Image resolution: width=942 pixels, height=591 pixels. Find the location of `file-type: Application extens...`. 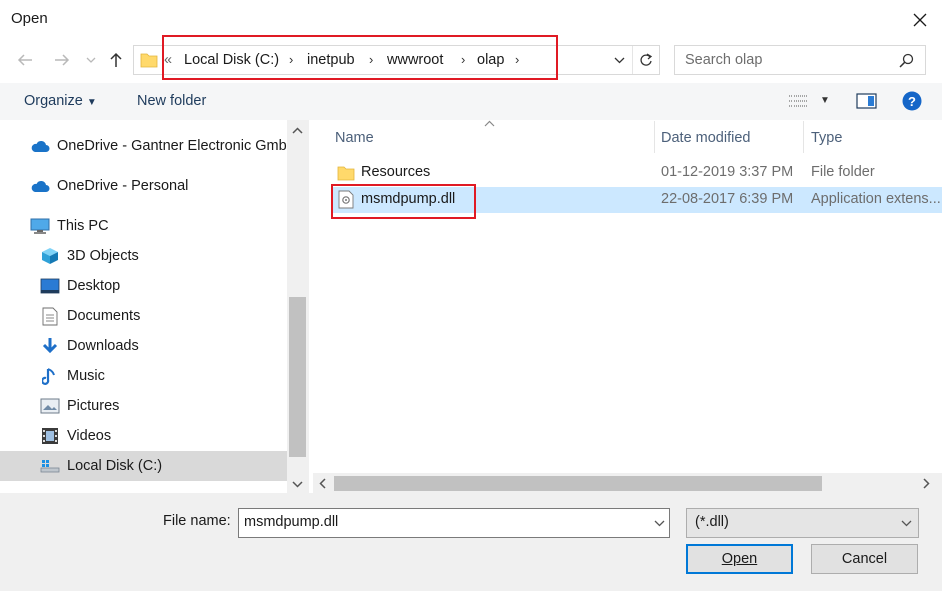

file-type: Application extens... is located at coordinates (876, 199).